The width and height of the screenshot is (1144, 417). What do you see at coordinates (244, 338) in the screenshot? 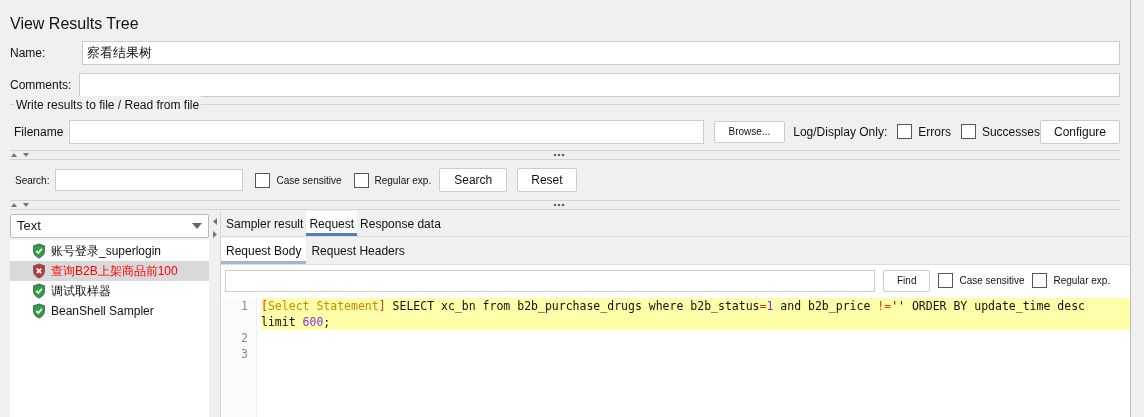
I see `line-number: 2` at bounding box center [244, 338].